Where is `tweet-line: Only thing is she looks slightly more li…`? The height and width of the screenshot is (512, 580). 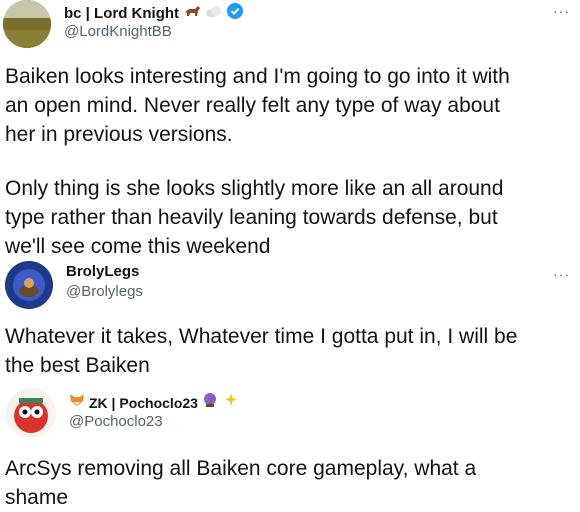 tweet-line: Only thing is she looks slightly more li… is located at coordinates (254, 188).